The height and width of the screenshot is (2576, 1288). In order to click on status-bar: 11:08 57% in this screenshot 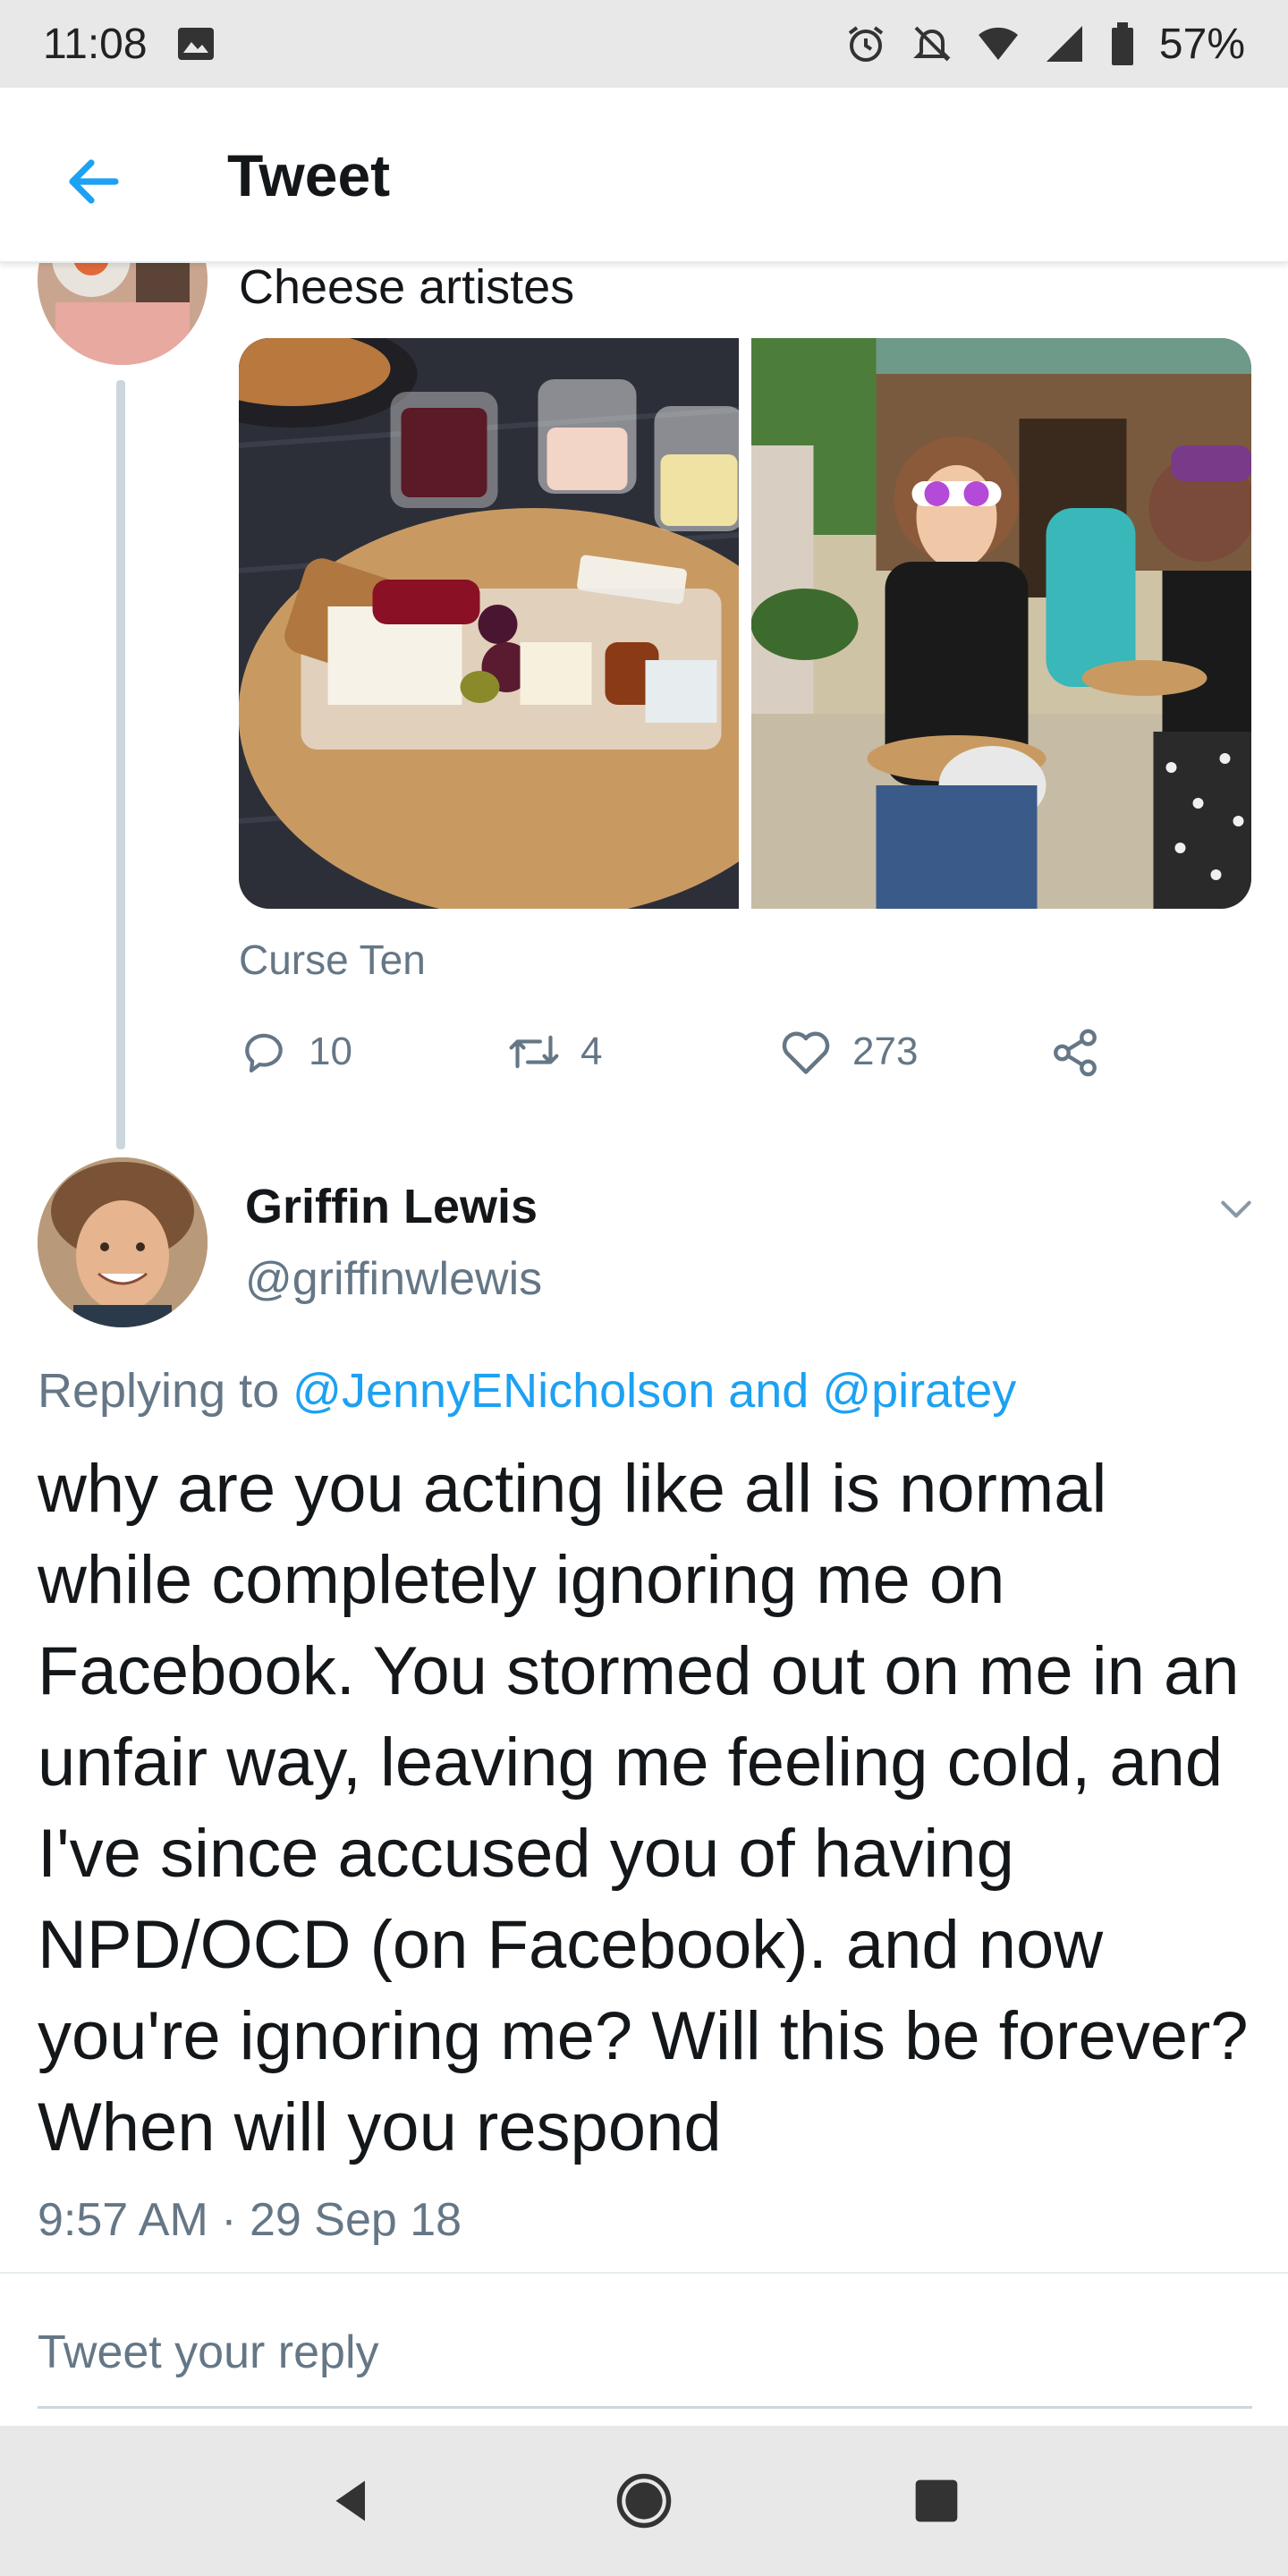, I will do `click(644, 44)`.